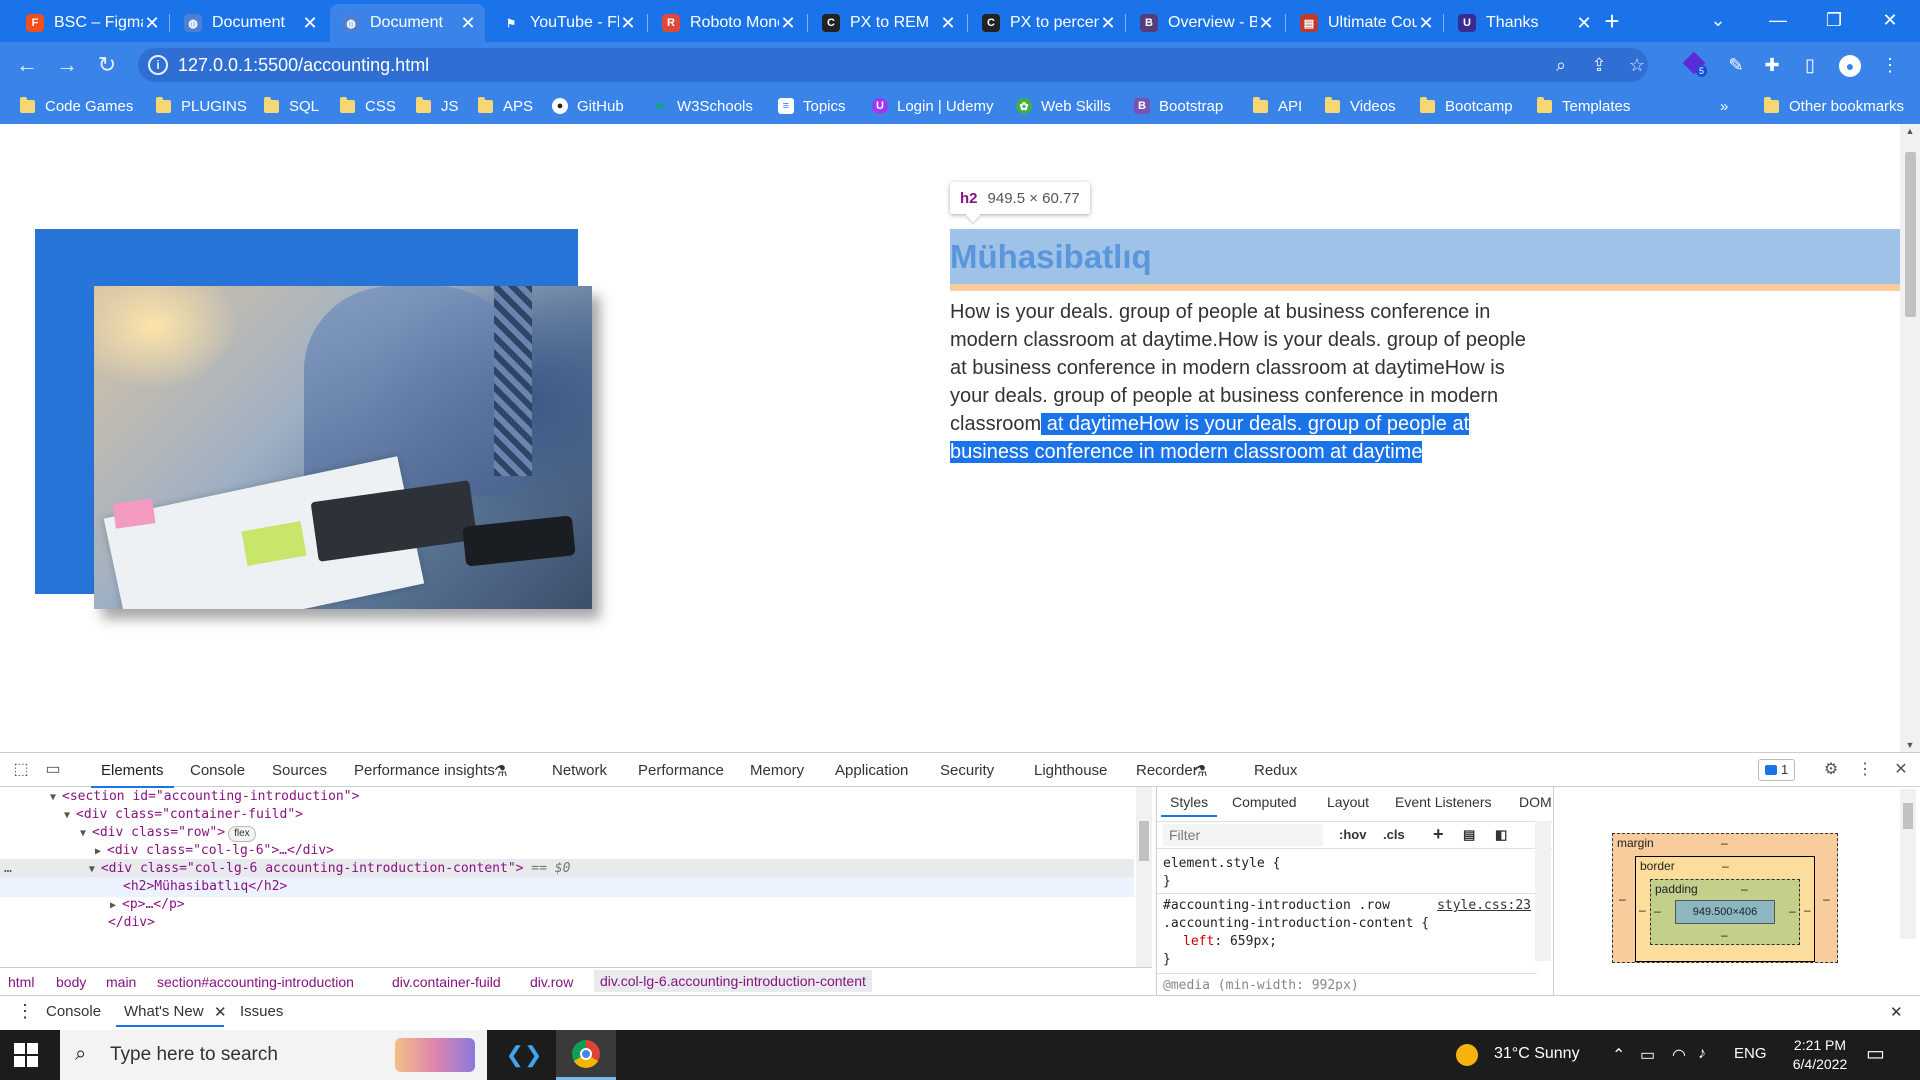 Image resolution: width=1920 pixels, height=1080 pixels. What do you see at coordinates (1047, 23) in the screenshot?
I see `browser-tab-7: C PX to percent ✕` at bounding box center [1047, 23].